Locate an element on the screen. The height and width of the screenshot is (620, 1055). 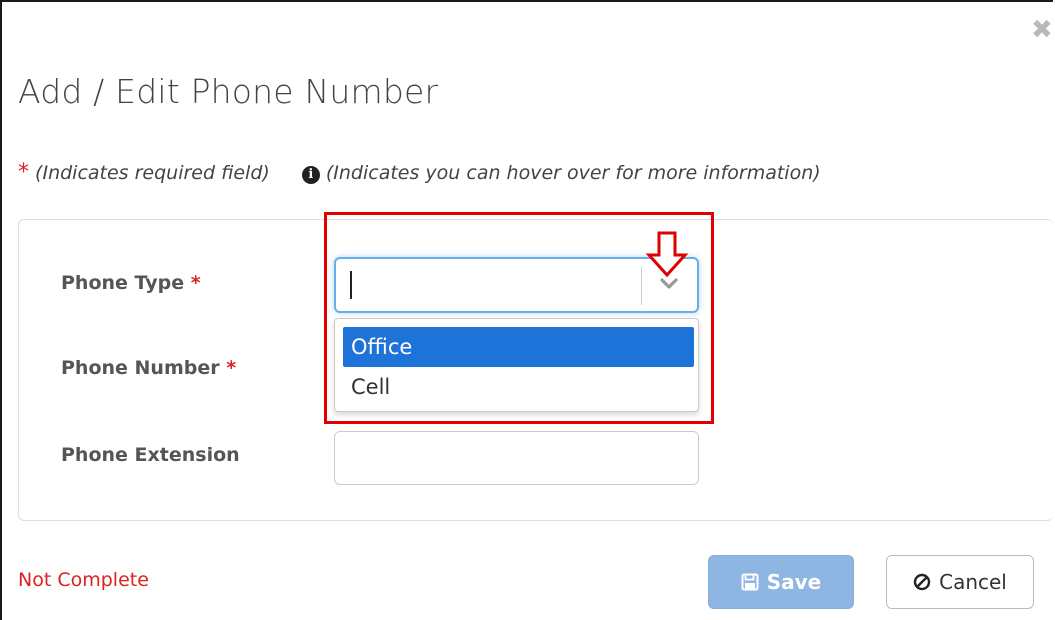
required-legend-text: (Indicates required field) is located at coordinates (152, 173).